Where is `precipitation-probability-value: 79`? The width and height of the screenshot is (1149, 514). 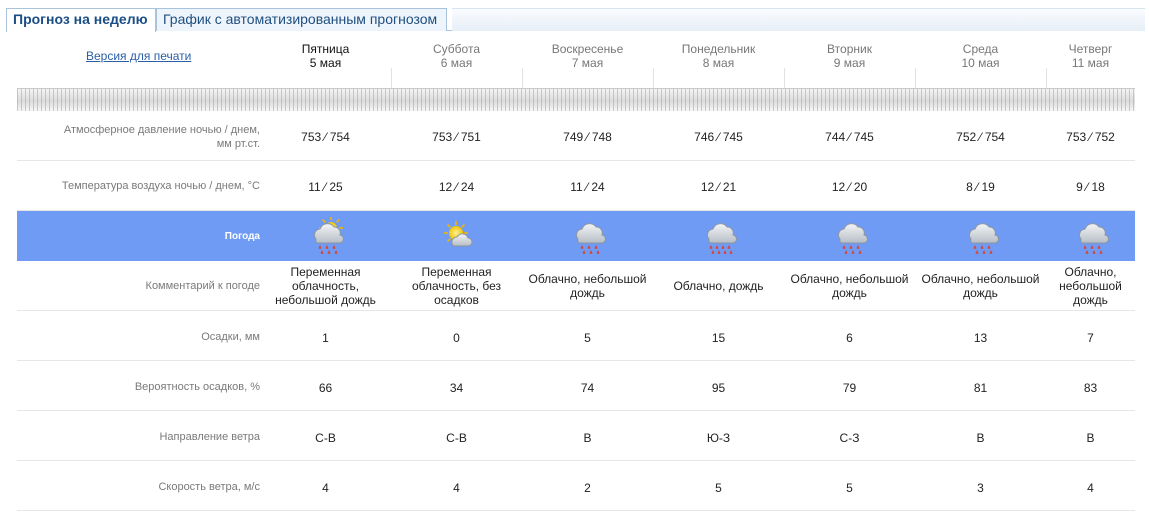 precipitation-probability-value: 79 is located at coordinates (849, 388).